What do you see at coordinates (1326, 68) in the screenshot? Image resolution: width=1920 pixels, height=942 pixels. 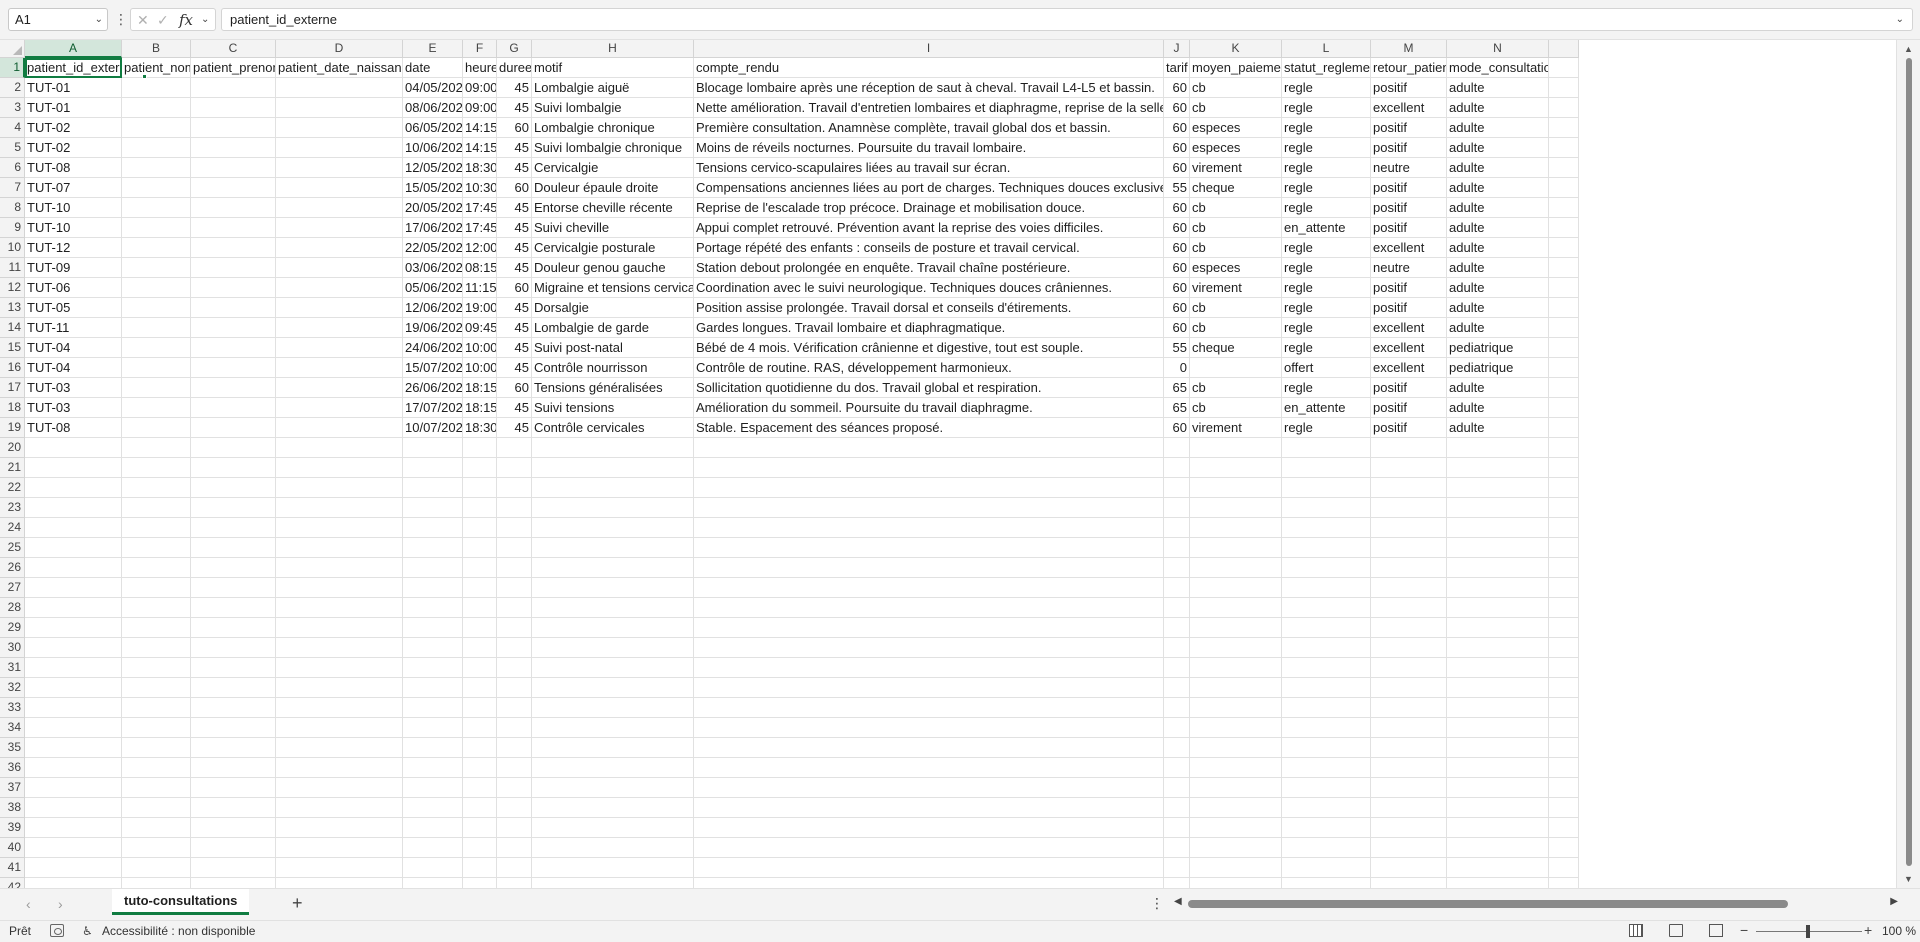 I see `cell-l1: statut_reglement` at bounding box center [1326, 68].